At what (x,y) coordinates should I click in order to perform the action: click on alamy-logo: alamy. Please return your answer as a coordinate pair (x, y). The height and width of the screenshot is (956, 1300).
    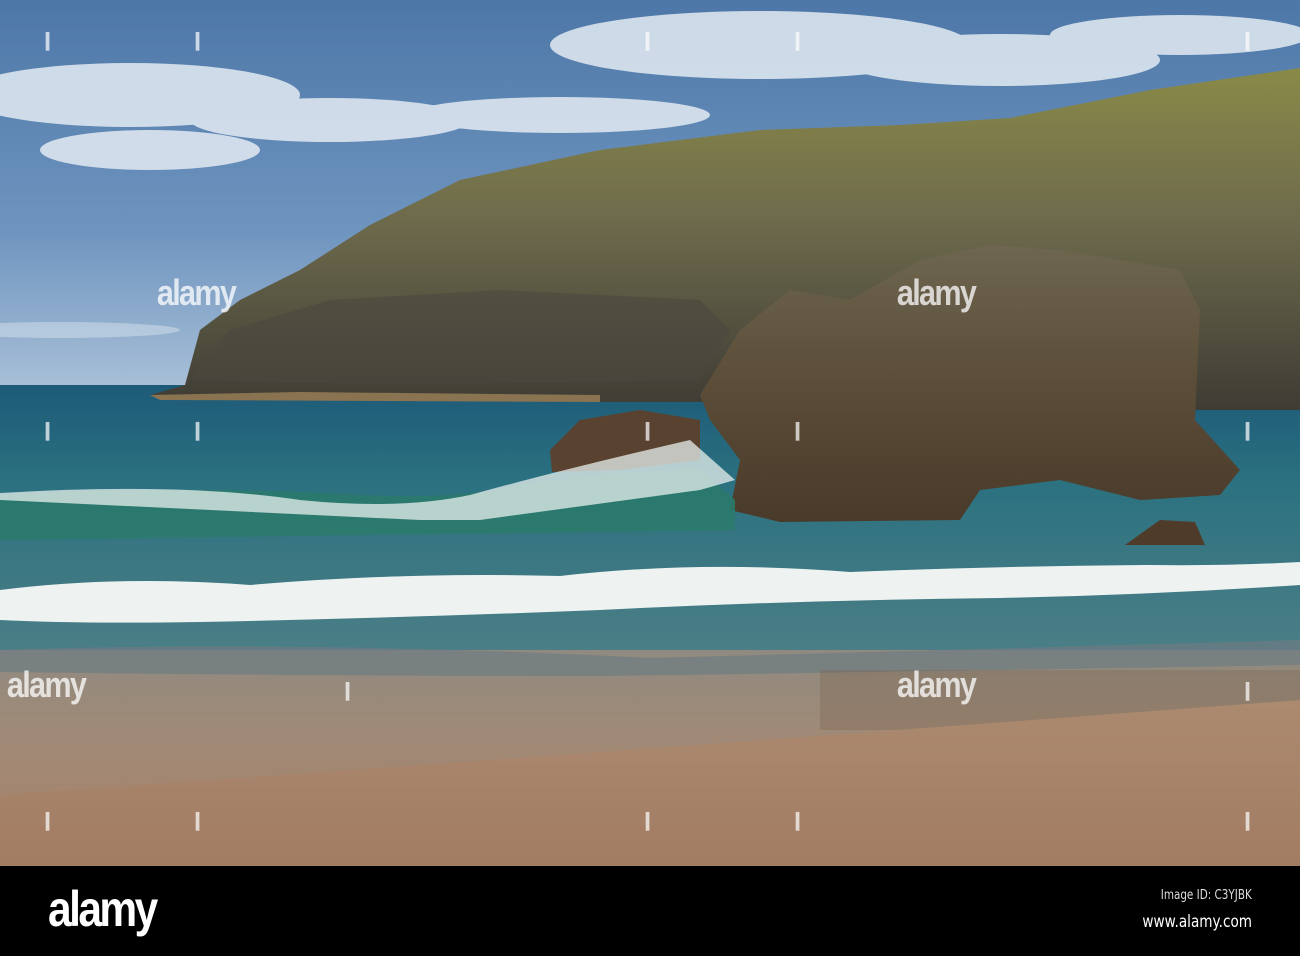
    Looking at the image, I should click on (103, 909).